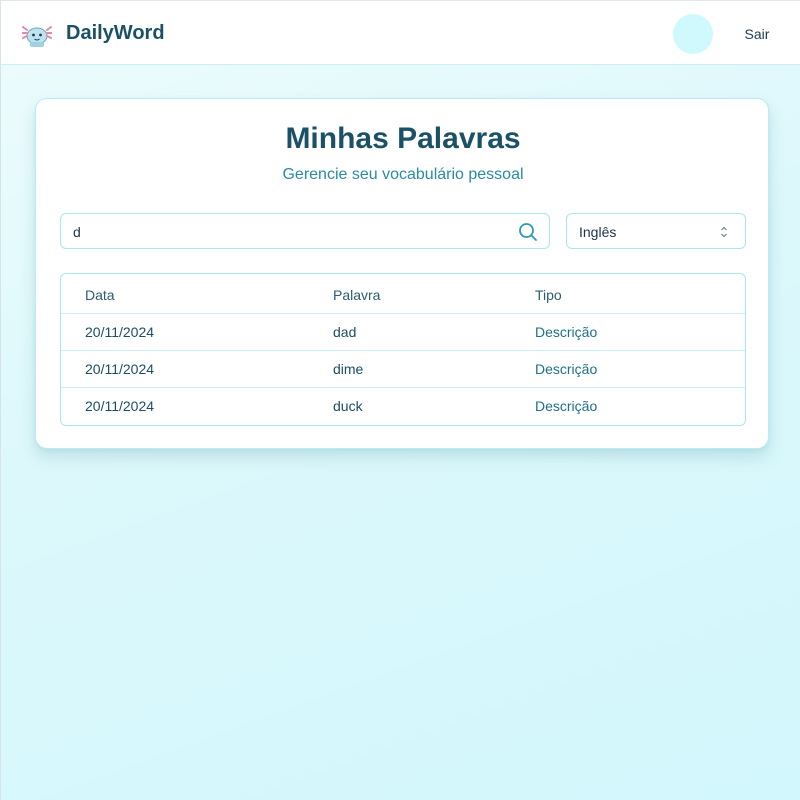 The width and height of the screenshot is (800, 800). What do you see at coordinates (403, 406) in the screenshot?
I see `table-row: 20/11/2024 duck Descrição` at bounding box center [403, 406].